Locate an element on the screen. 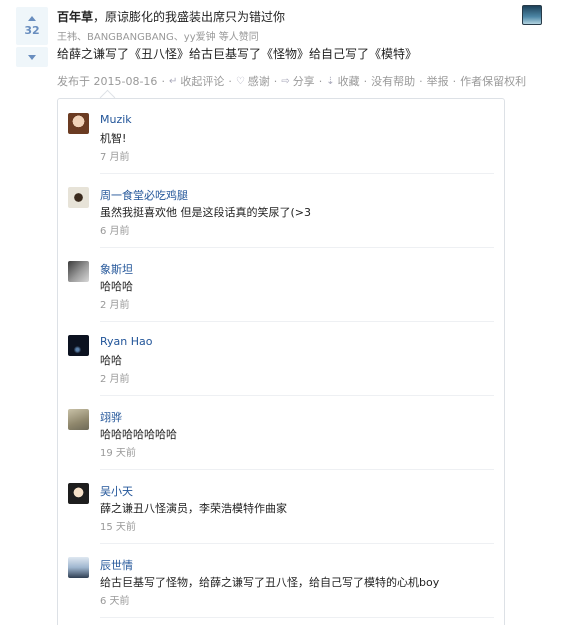 Image resolution: width=587 pixels, height=625 pixels. downvote-button is located at coordinates (32, 57).